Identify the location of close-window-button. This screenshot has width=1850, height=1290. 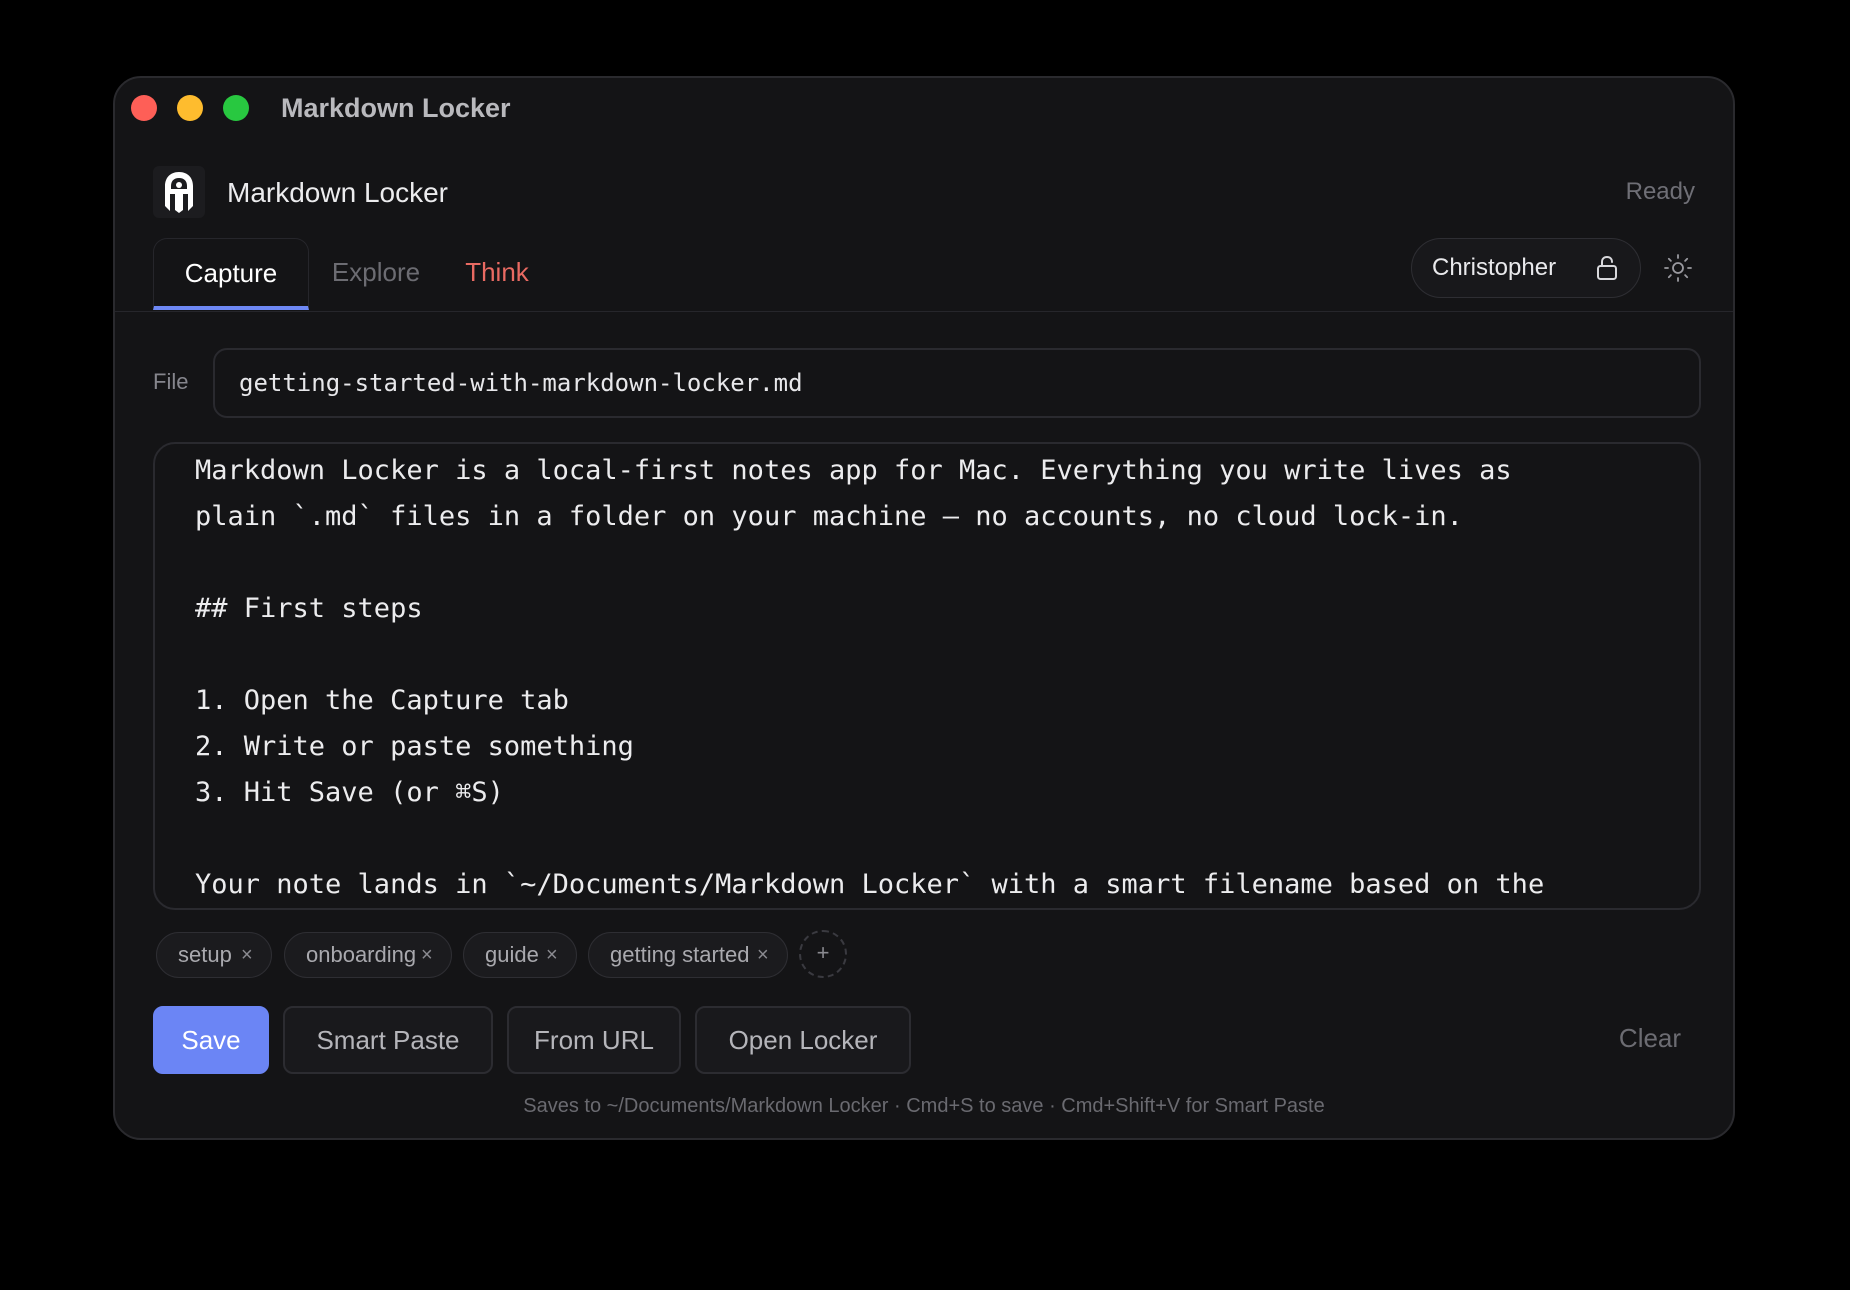
(144, 108).